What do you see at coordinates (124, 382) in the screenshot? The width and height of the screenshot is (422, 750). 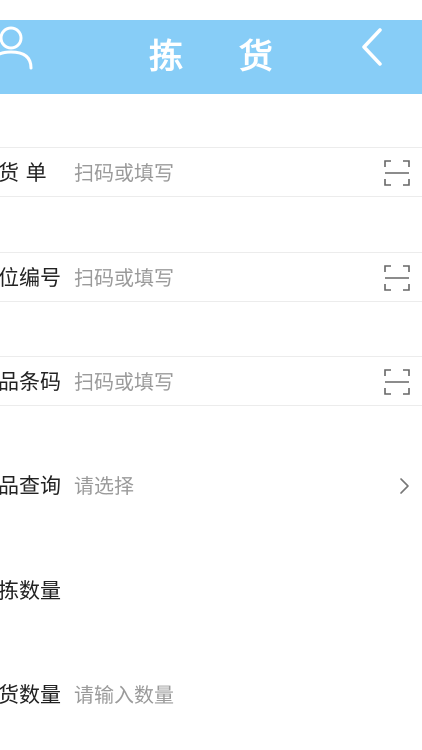 I see `barcode-input: 扫码或填写` at bounding box center [124, 382].